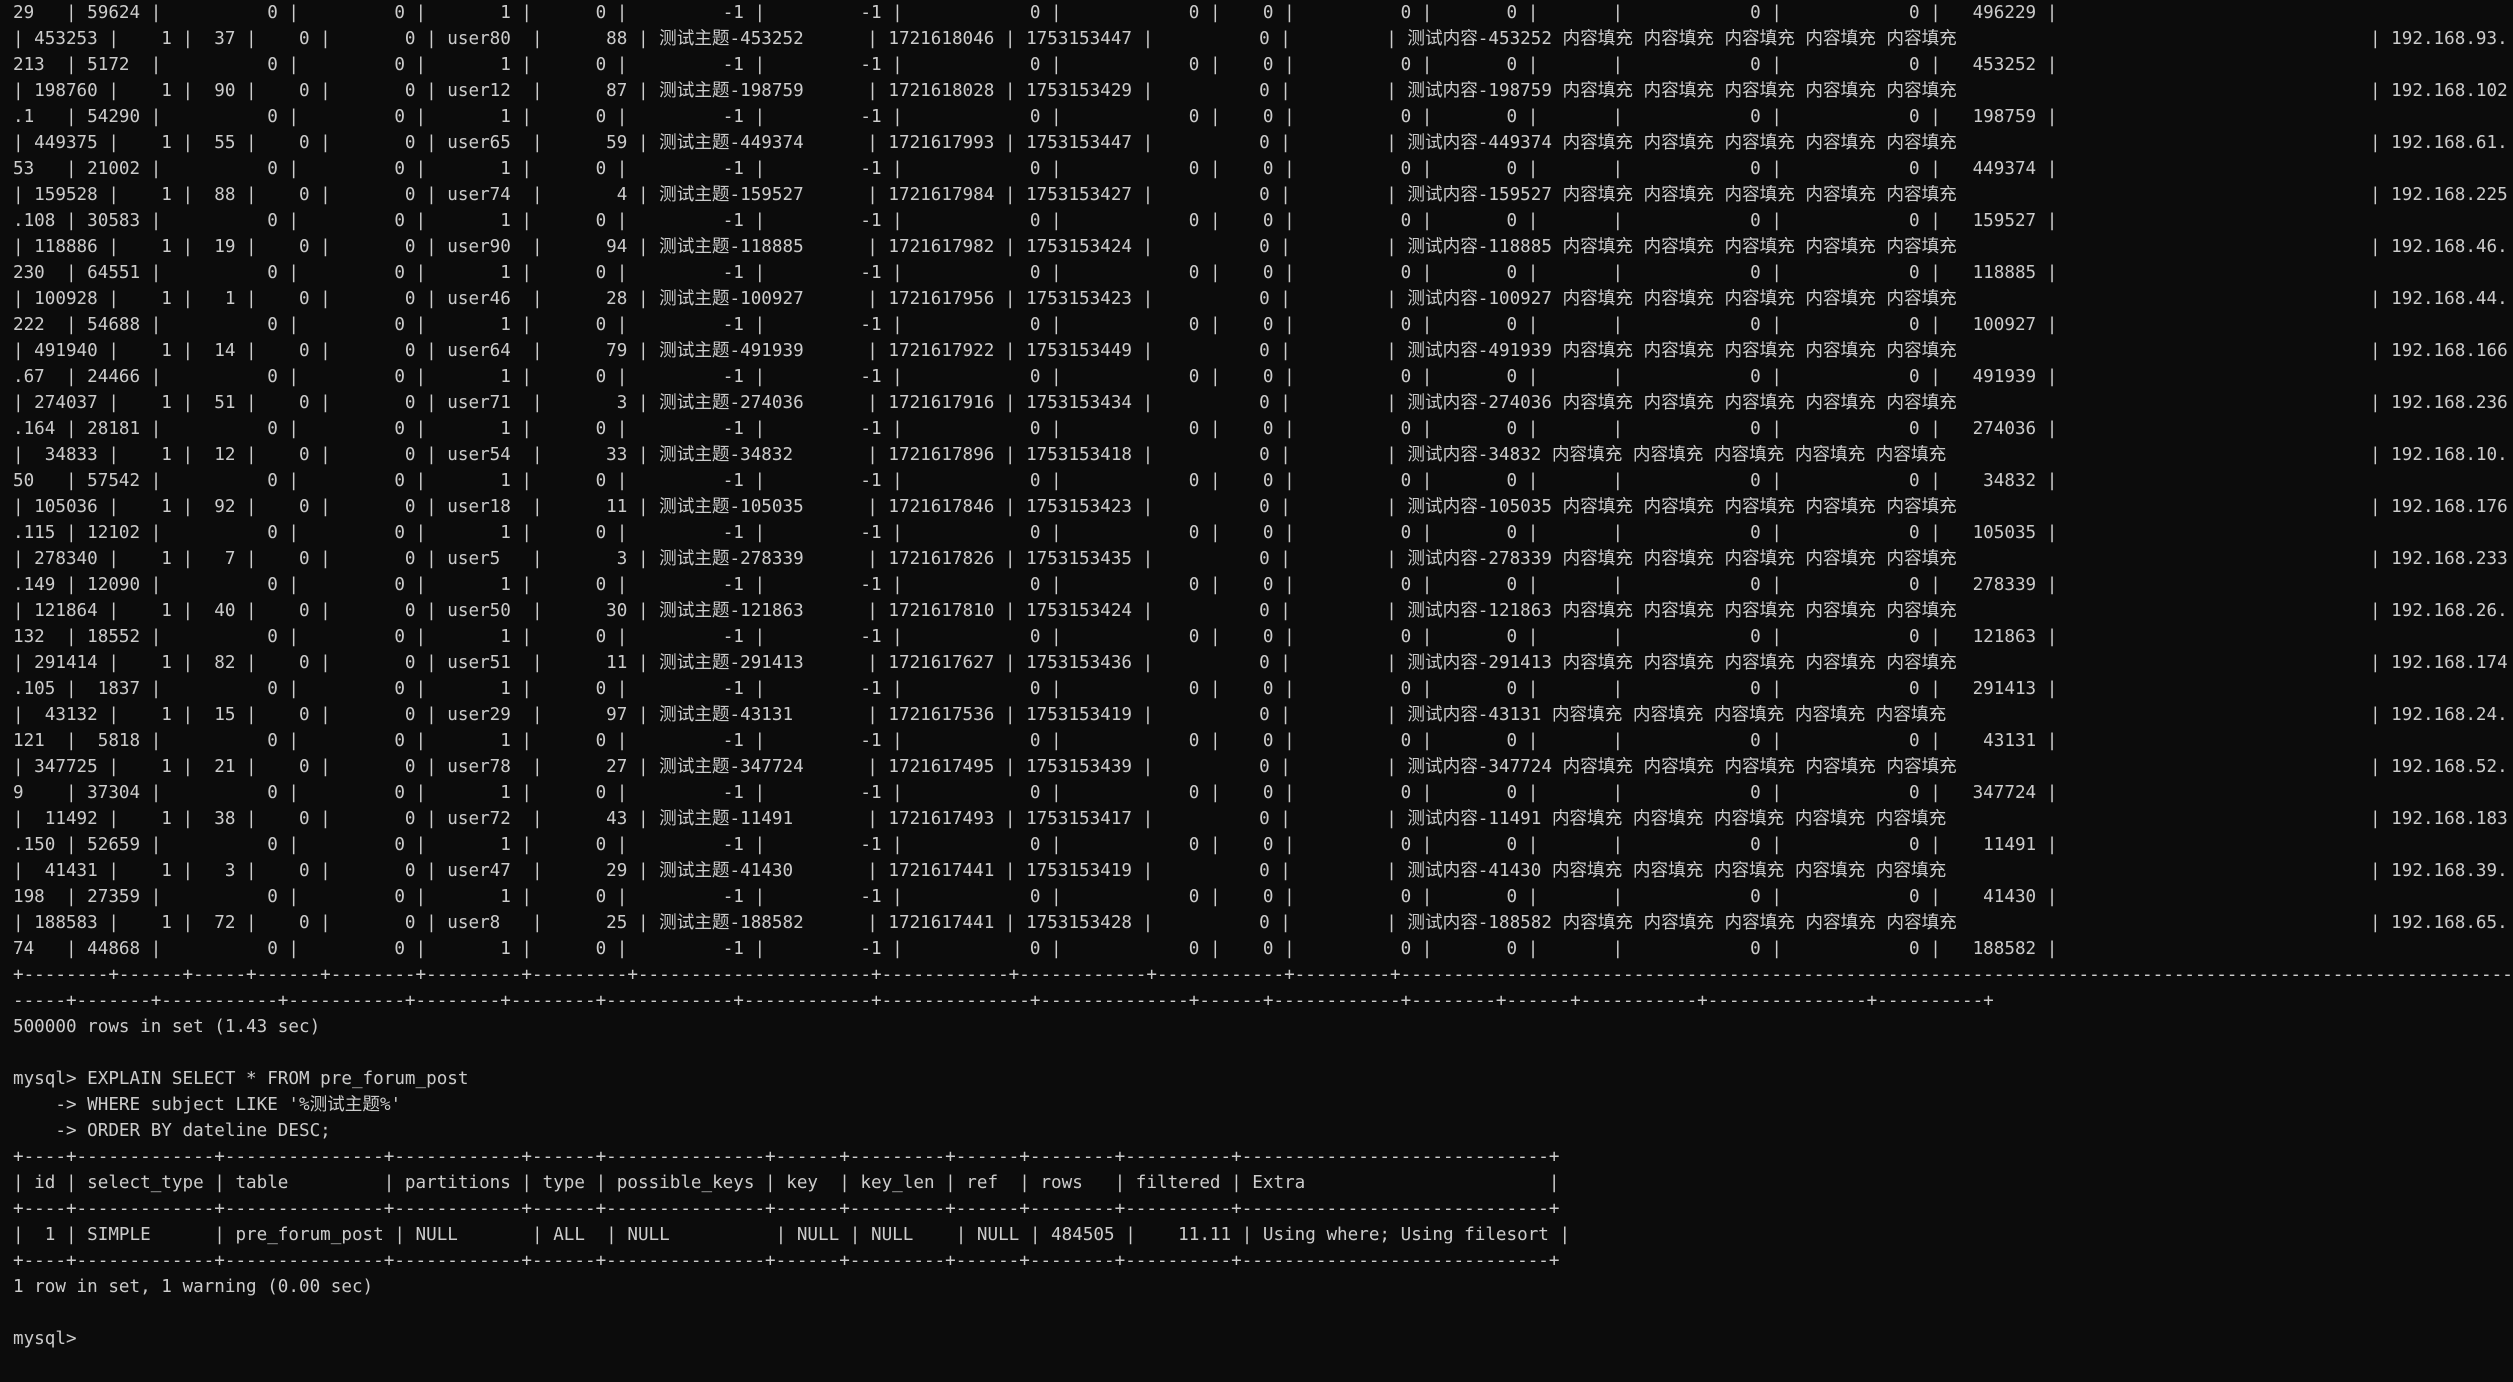  Describe the element at coordinates (2439, 871) in the screenshot. I see `row-ip-cell: | 192.168.39.` at that location.